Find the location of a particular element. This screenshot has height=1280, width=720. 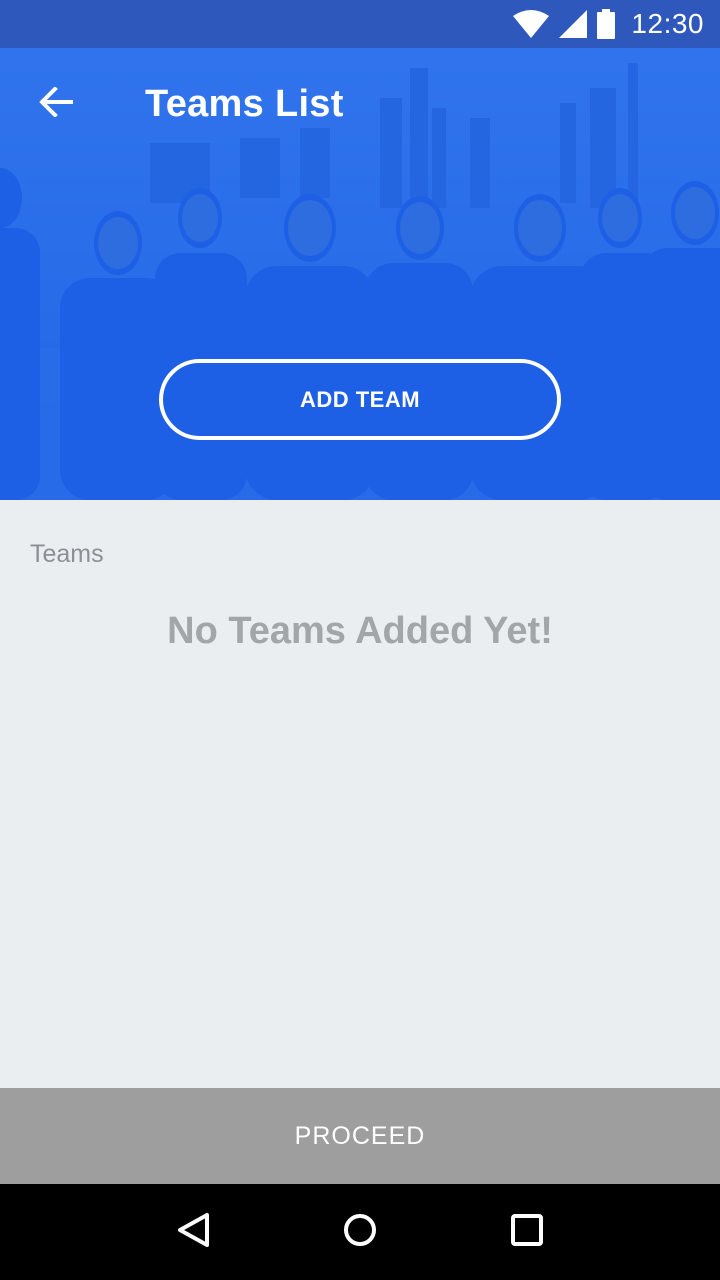

nav-recents-button is located at coordinates (527, 1232).